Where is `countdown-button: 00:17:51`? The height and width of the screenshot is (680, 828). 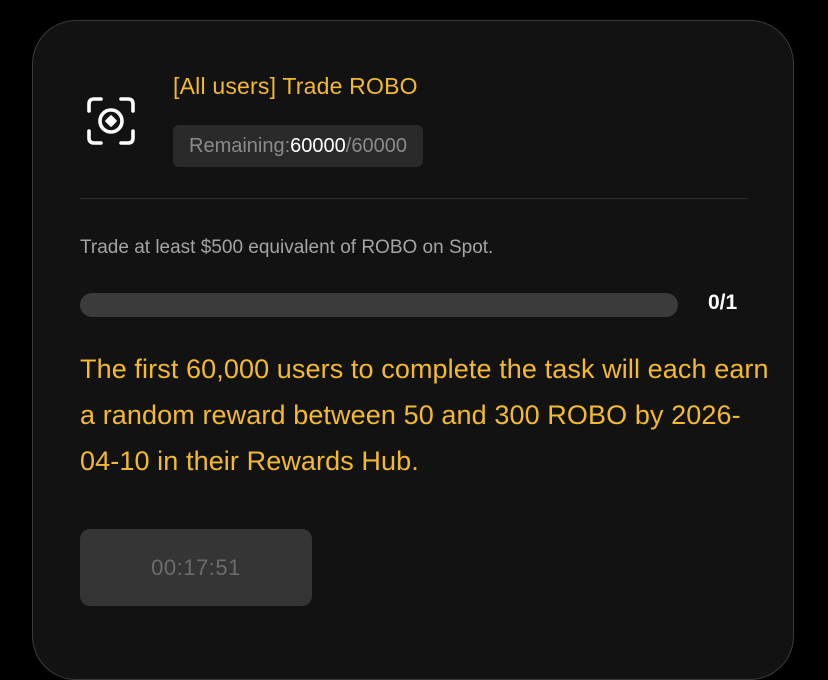
countdown-button: 00:17:51 is located at coordinates (196, 567).